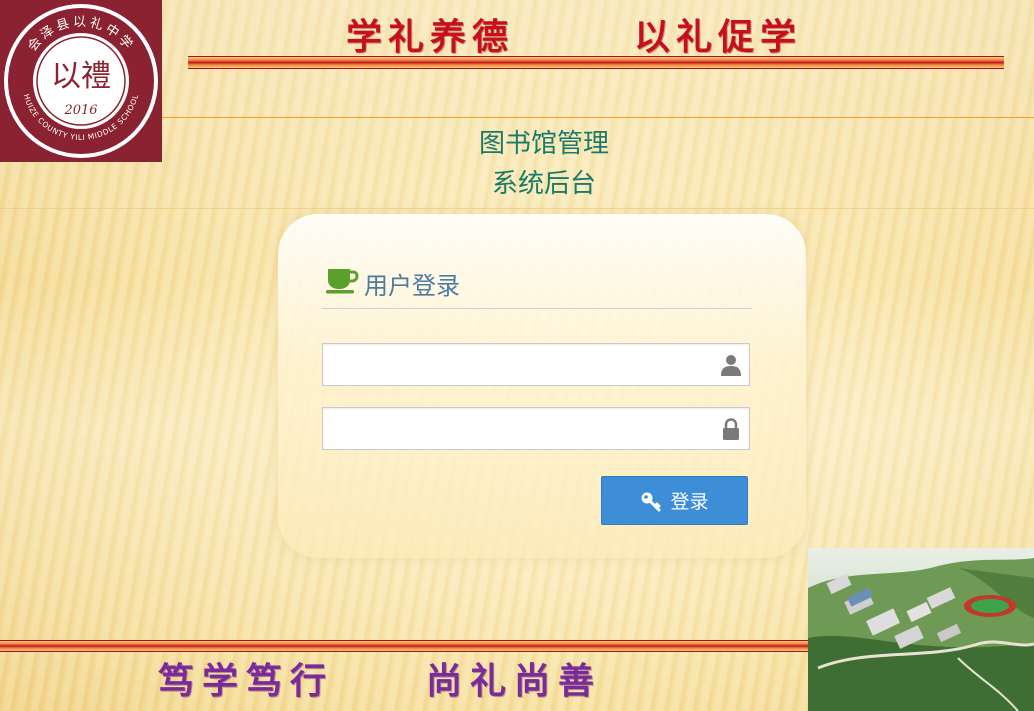 The image size is (1034, 711). I want to click on coffee-cup-icon, so click(342, 281).